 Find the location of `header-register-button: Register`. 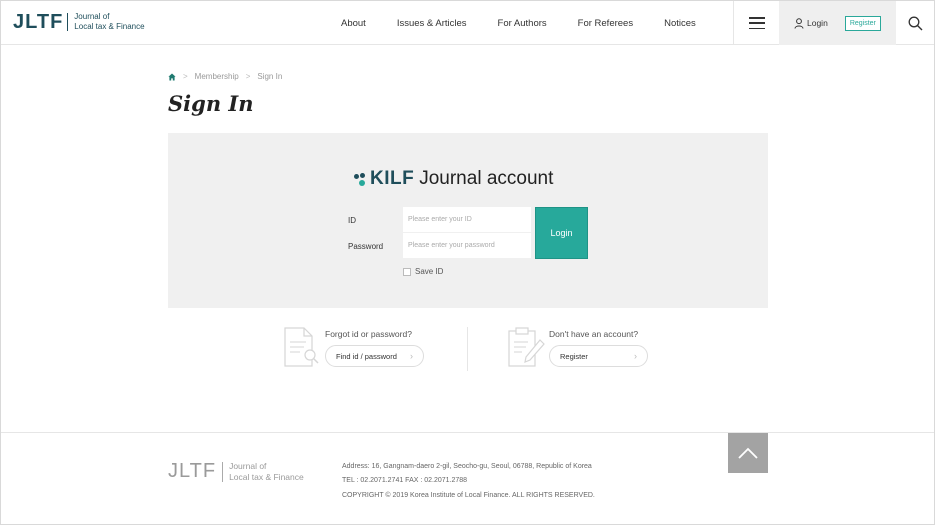

header-register-button: Register is located at coordinates (862, 23).